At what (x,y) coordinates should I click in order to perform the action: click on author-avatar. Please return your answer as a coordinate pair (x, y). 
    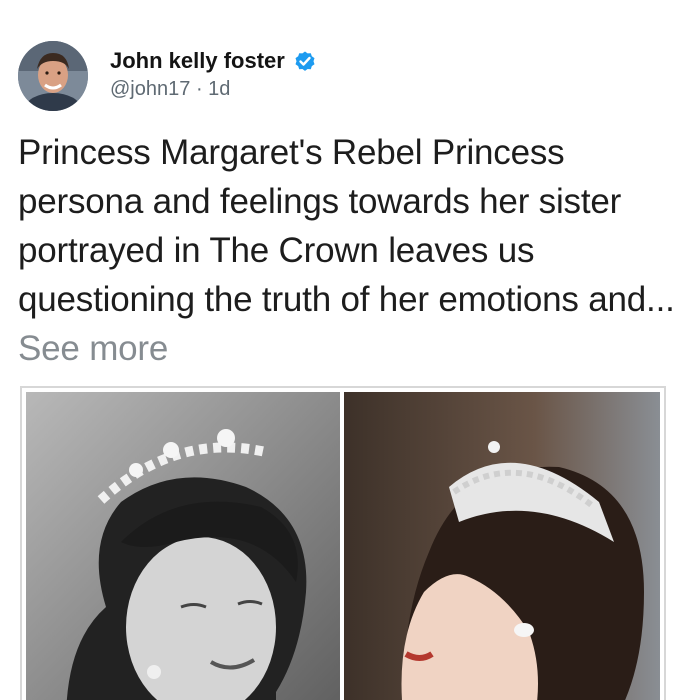
    Looking at the image, I should click on (53, 76).